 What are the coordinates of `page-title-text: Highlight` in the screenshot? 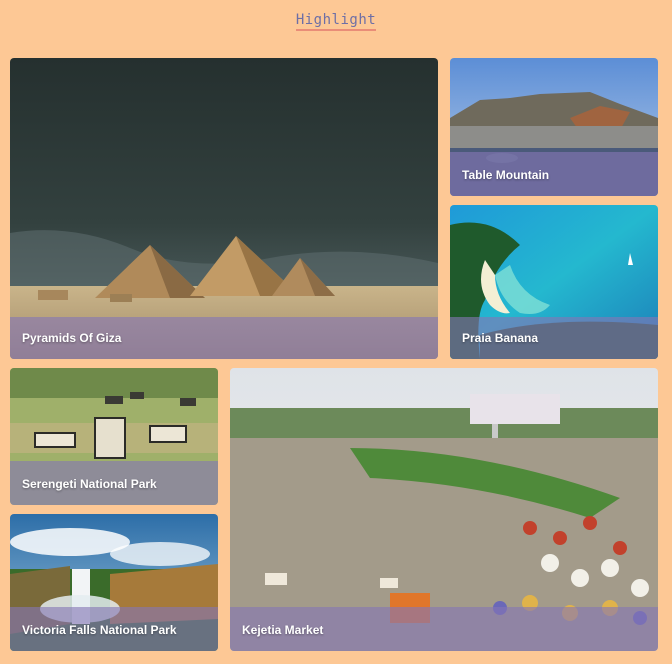 It's located at (336, 21).